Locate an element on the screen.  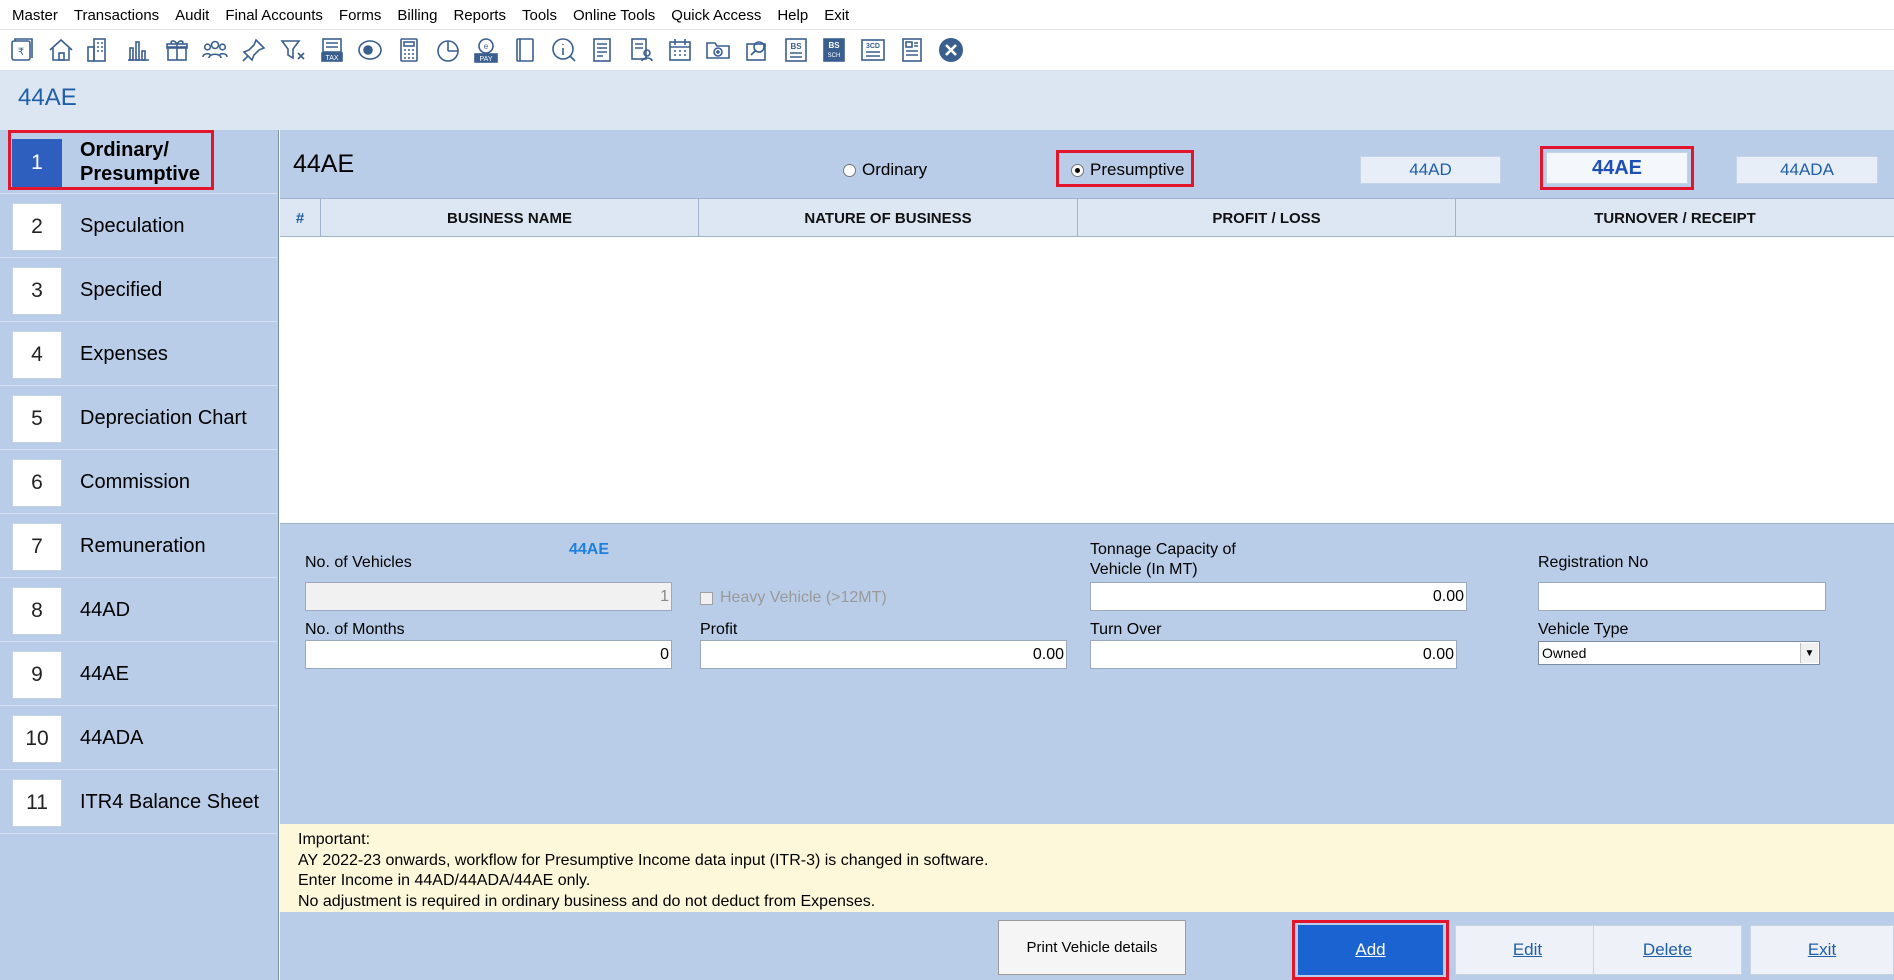
toolbar: ₹ TAX e PAY BS BS SCH 3CD is located at coordinates (947, 50).